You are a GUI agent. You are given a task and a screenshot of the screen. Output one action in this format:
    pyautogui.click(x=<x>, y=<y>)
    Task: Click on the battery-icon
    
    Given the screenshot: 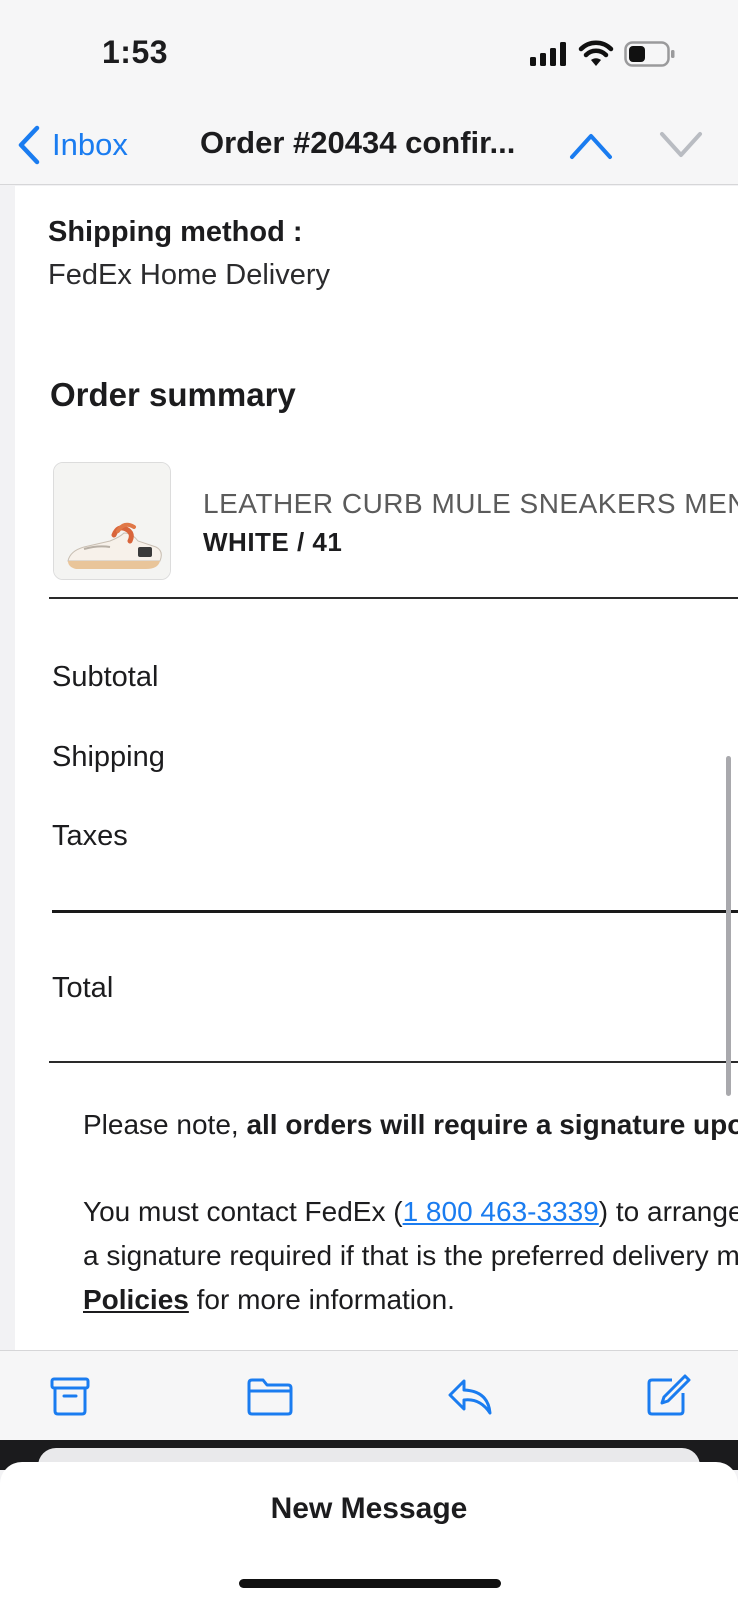 What is the action you would take?
    pyautogui.click(x=649, y=54)
    